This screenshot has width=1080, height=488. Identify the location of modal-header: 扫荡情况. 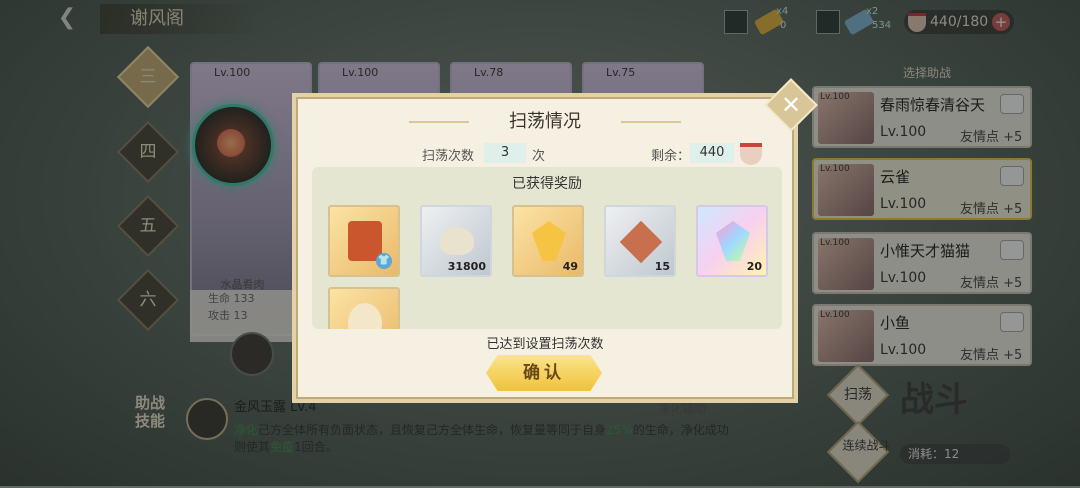
(545, 122).